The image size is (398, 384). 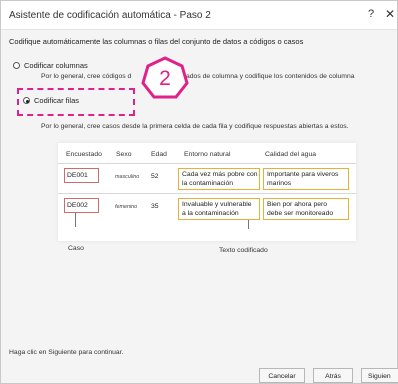 What do you see at coordinates (282, 375) in the screenshot?
I see `cancel-button: Cancelar` at bounding box center [282, 375].